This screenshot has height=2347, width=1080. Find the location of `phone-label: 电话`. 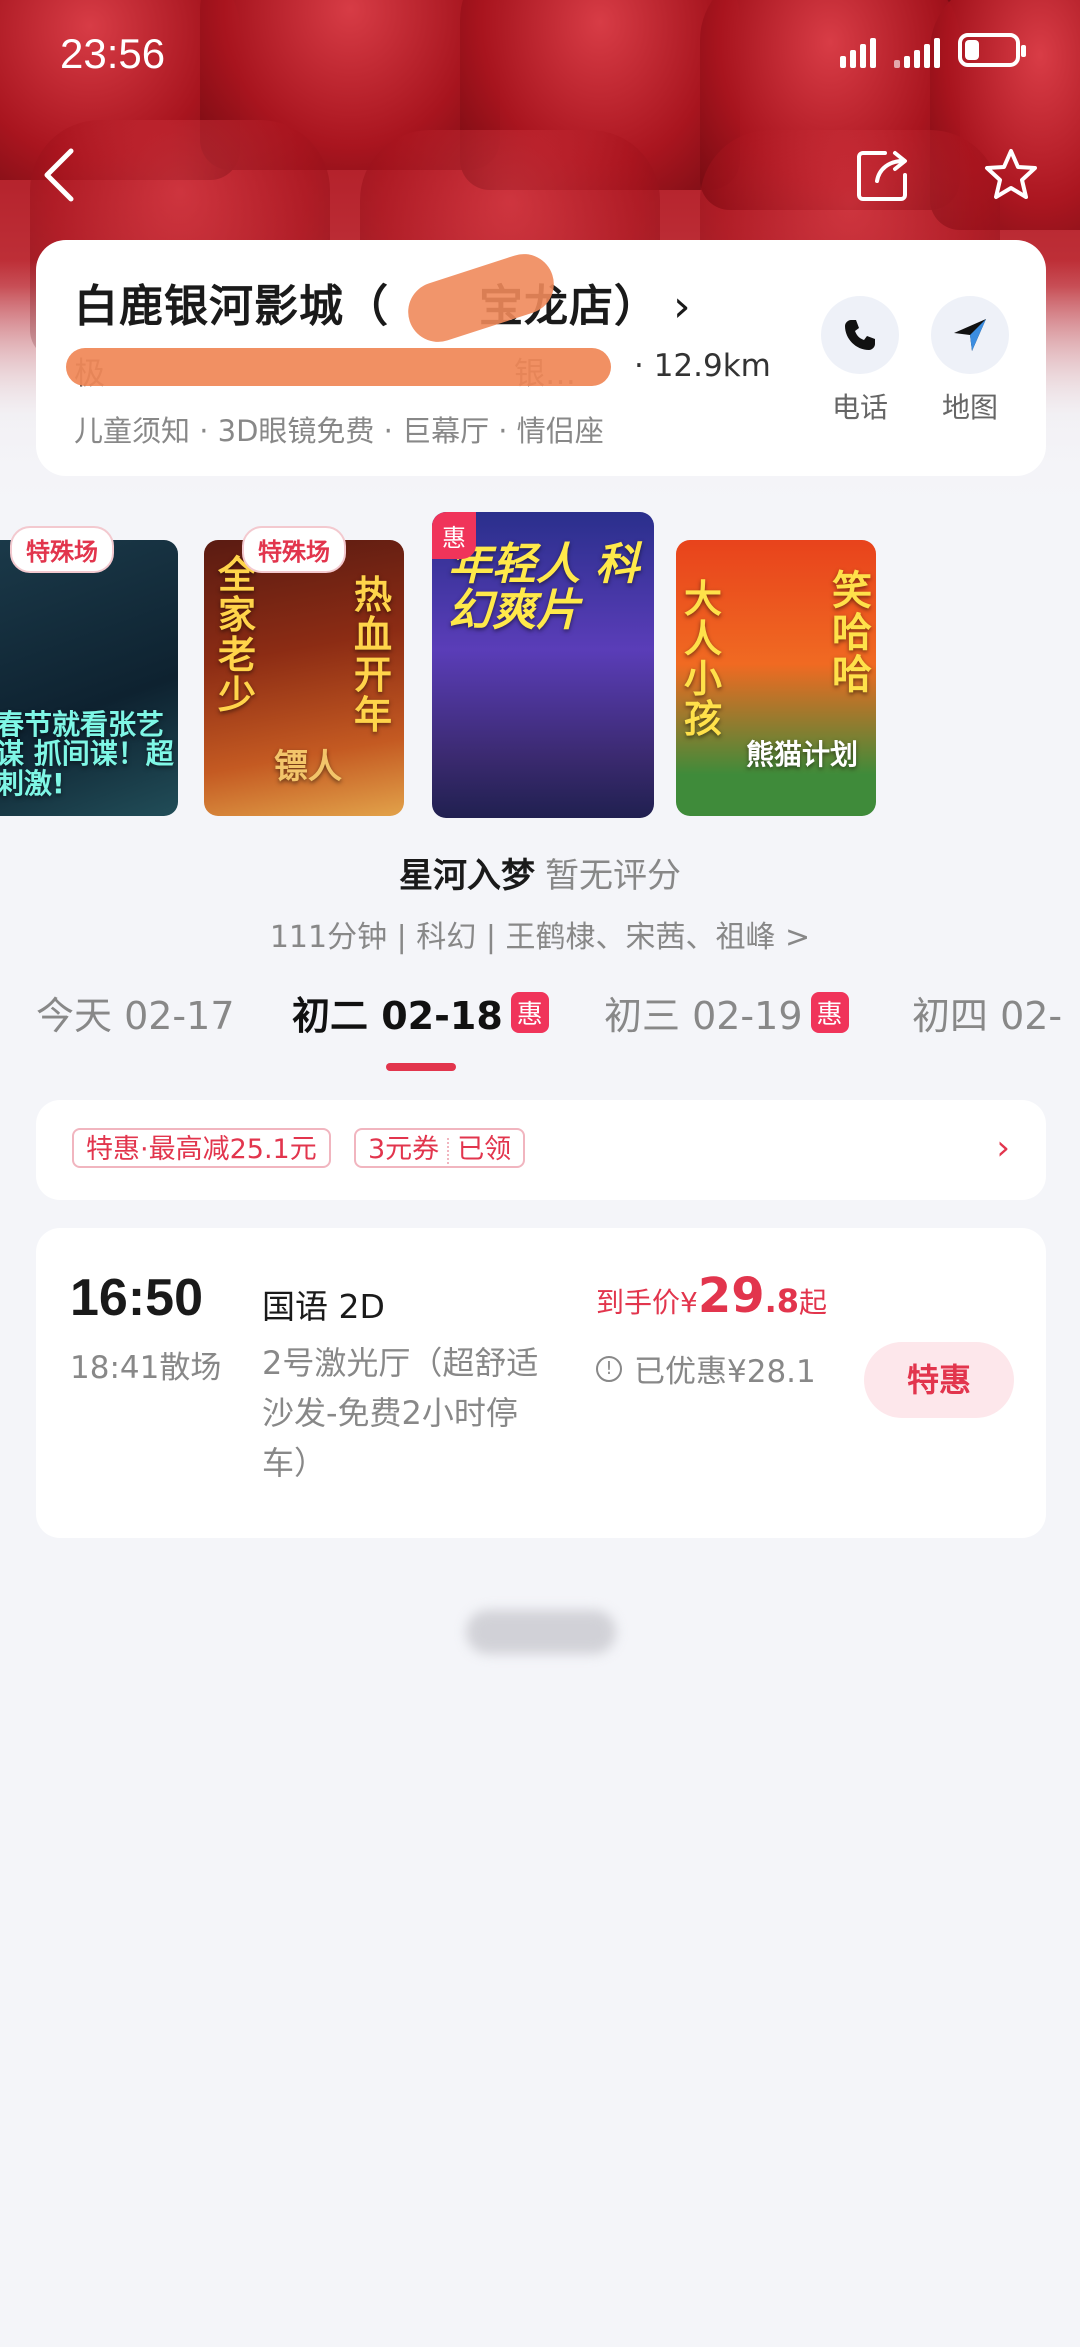

phone-label: 电话 is located at coordinates (859, 407).